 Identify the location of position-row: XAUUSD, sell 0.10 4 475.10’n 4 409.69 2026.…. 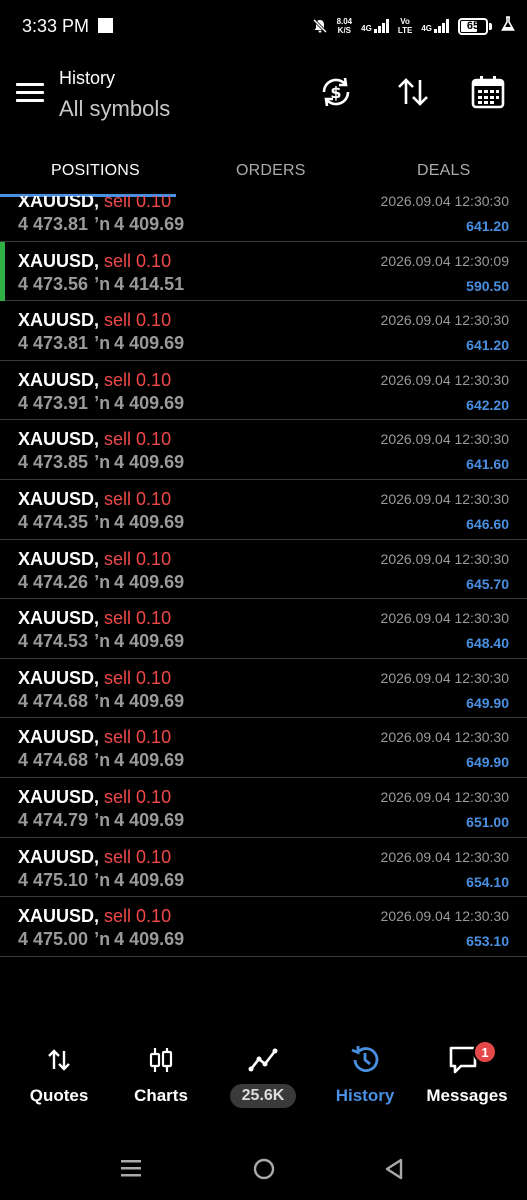
(263, 868).